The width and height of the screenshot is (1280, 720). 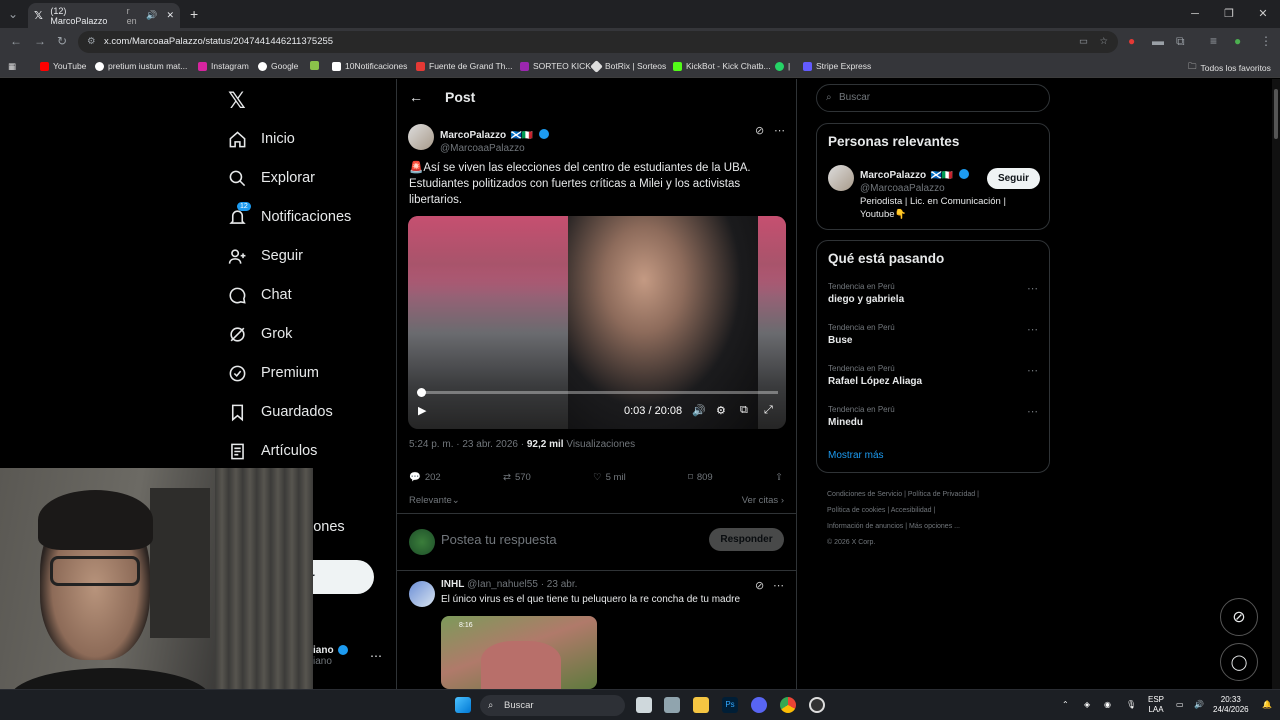 I want to click on footer-link: Política de cookies, so click(x=856, y=510).